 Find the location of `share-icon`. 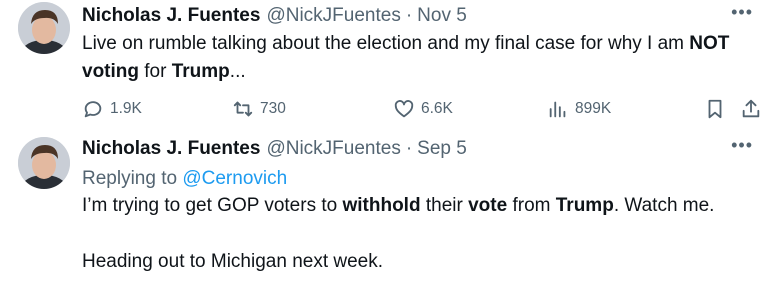

share-icon is located at coordinates (751, 108).